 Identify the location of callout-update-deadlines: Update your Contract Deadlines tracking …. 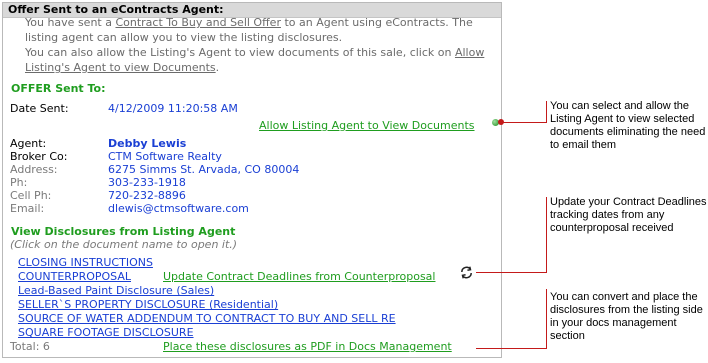
(628, 215).